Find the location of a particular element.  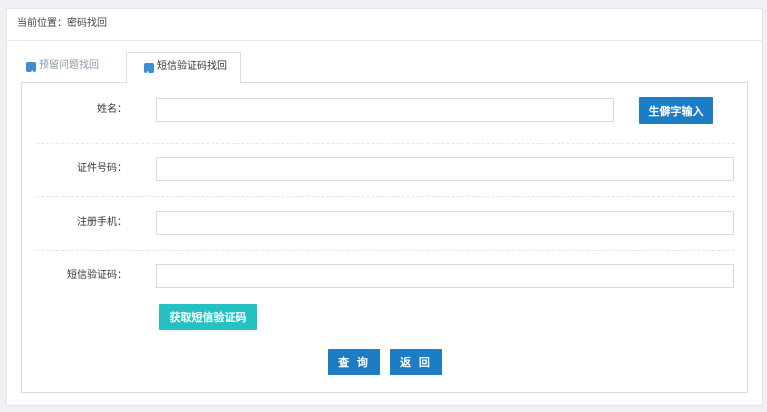

id-number-input is located at coordinates (445, 169).